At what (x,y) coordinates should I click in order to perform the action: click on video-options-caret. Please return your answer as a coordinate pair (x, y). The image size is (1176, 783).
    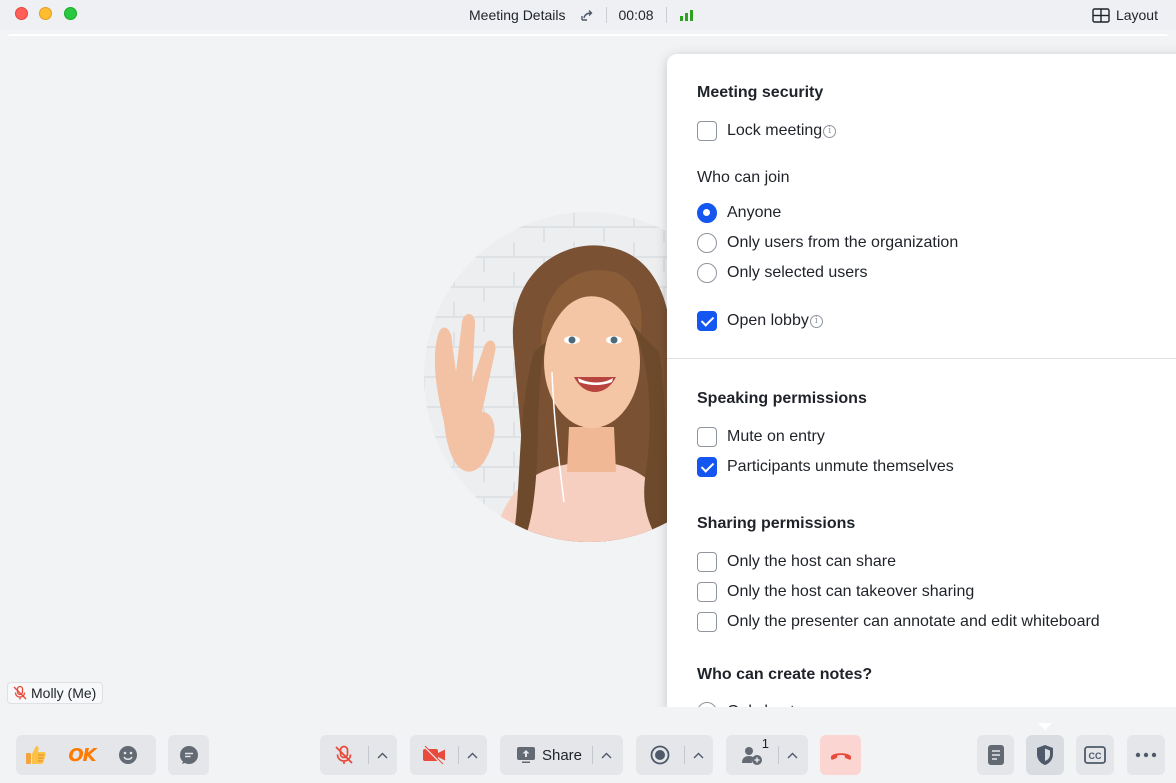
    Looking at the image, I should click on (472, 755).